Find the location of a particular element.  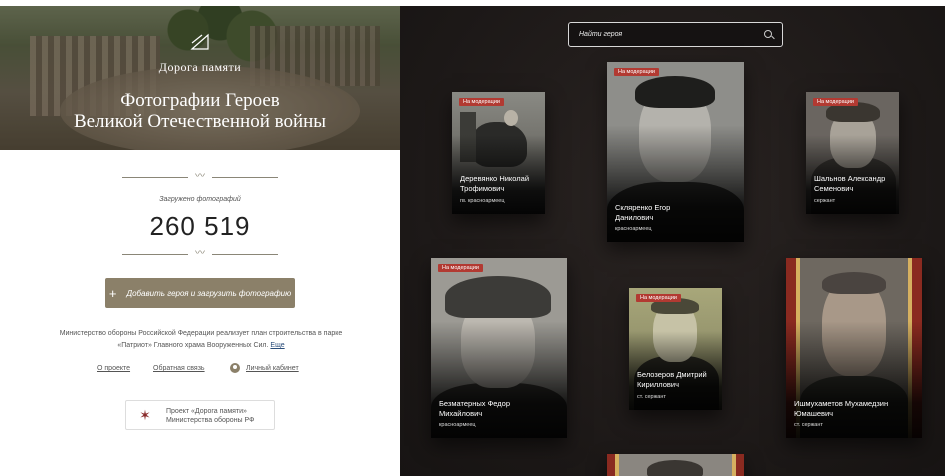

hero-name-line2: Юмашевич is located at coordinates (814, 413).